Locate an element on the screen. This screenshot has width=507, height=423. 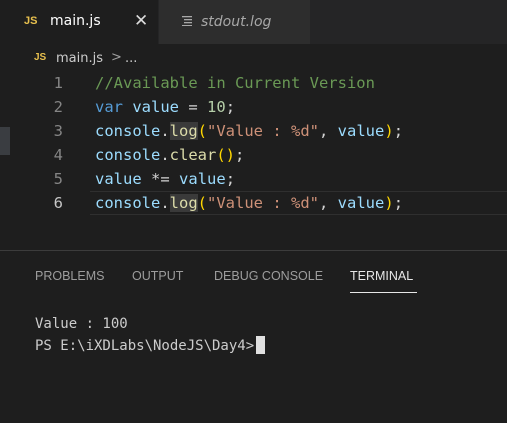
tab-stdout-log: stdout.log is located at coordinates (234, 22).